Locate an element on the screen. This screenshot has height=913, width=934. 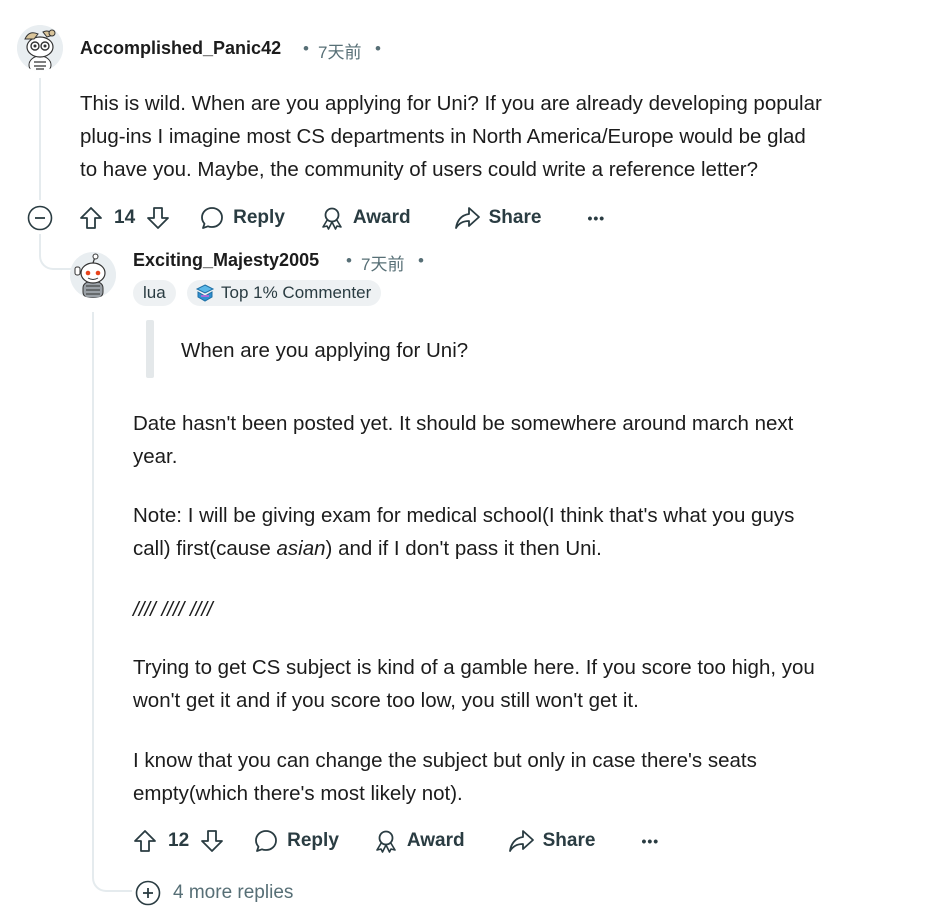
comment1-timestamp: 7天前 is located at coordinates (339, 50).